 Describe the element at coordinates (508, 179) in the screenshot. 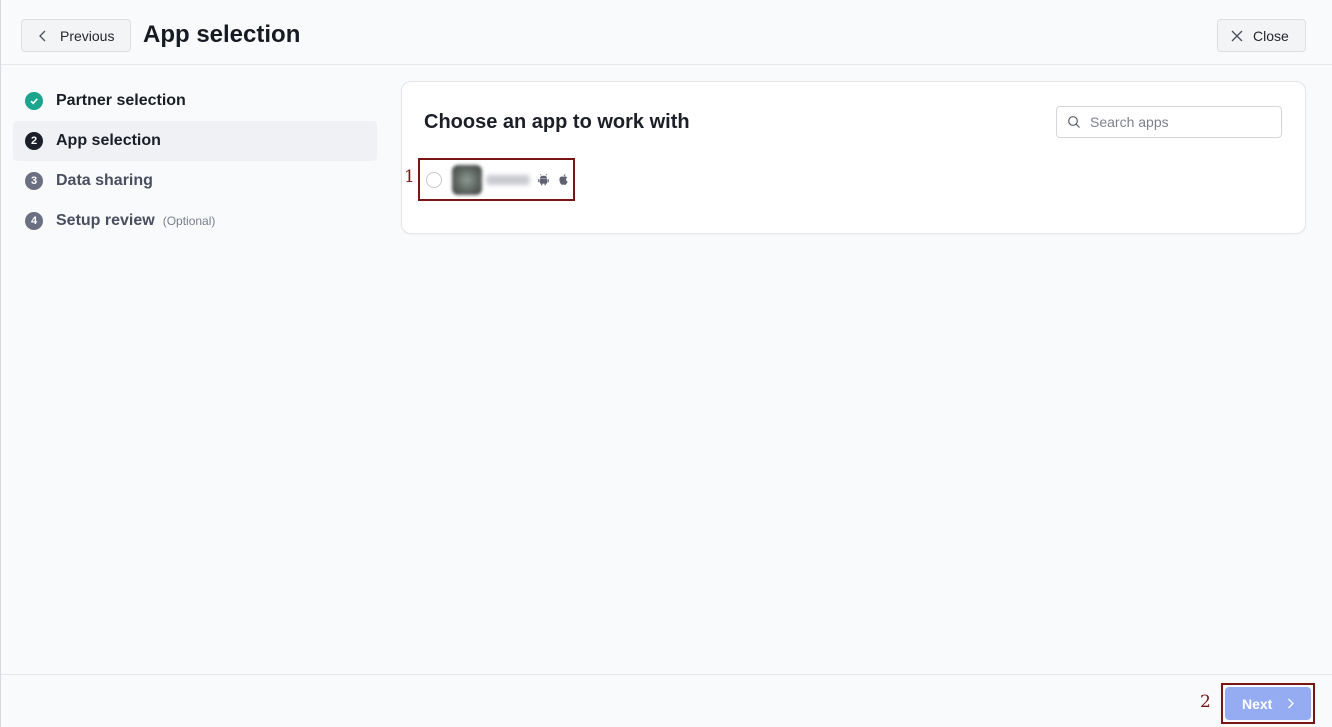

I see `app-name-redacted` at that location.